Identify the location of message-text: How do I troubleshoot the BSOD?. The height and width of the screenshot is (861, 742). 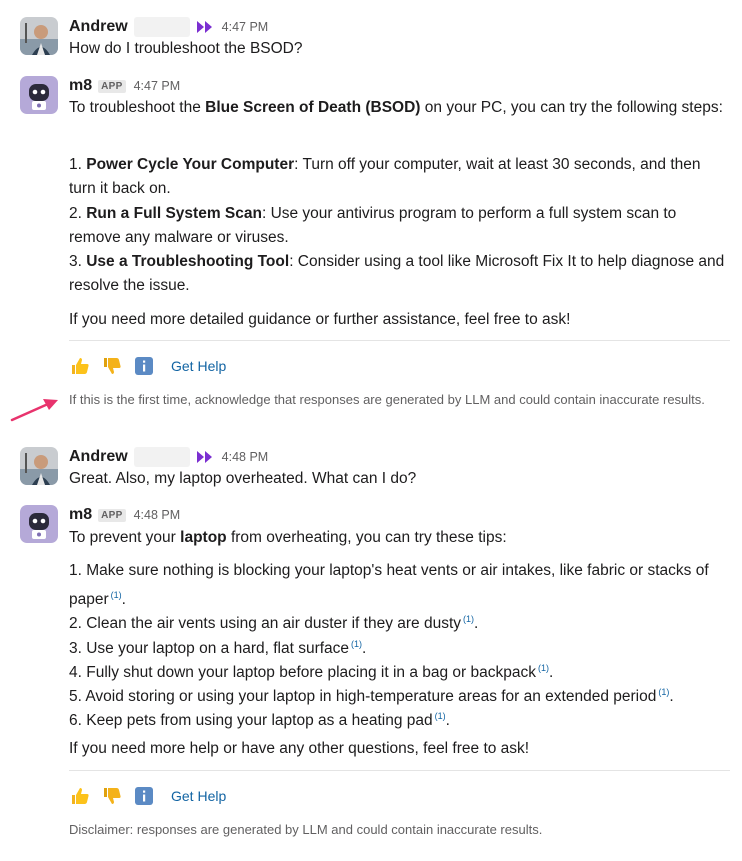
(186, 48).